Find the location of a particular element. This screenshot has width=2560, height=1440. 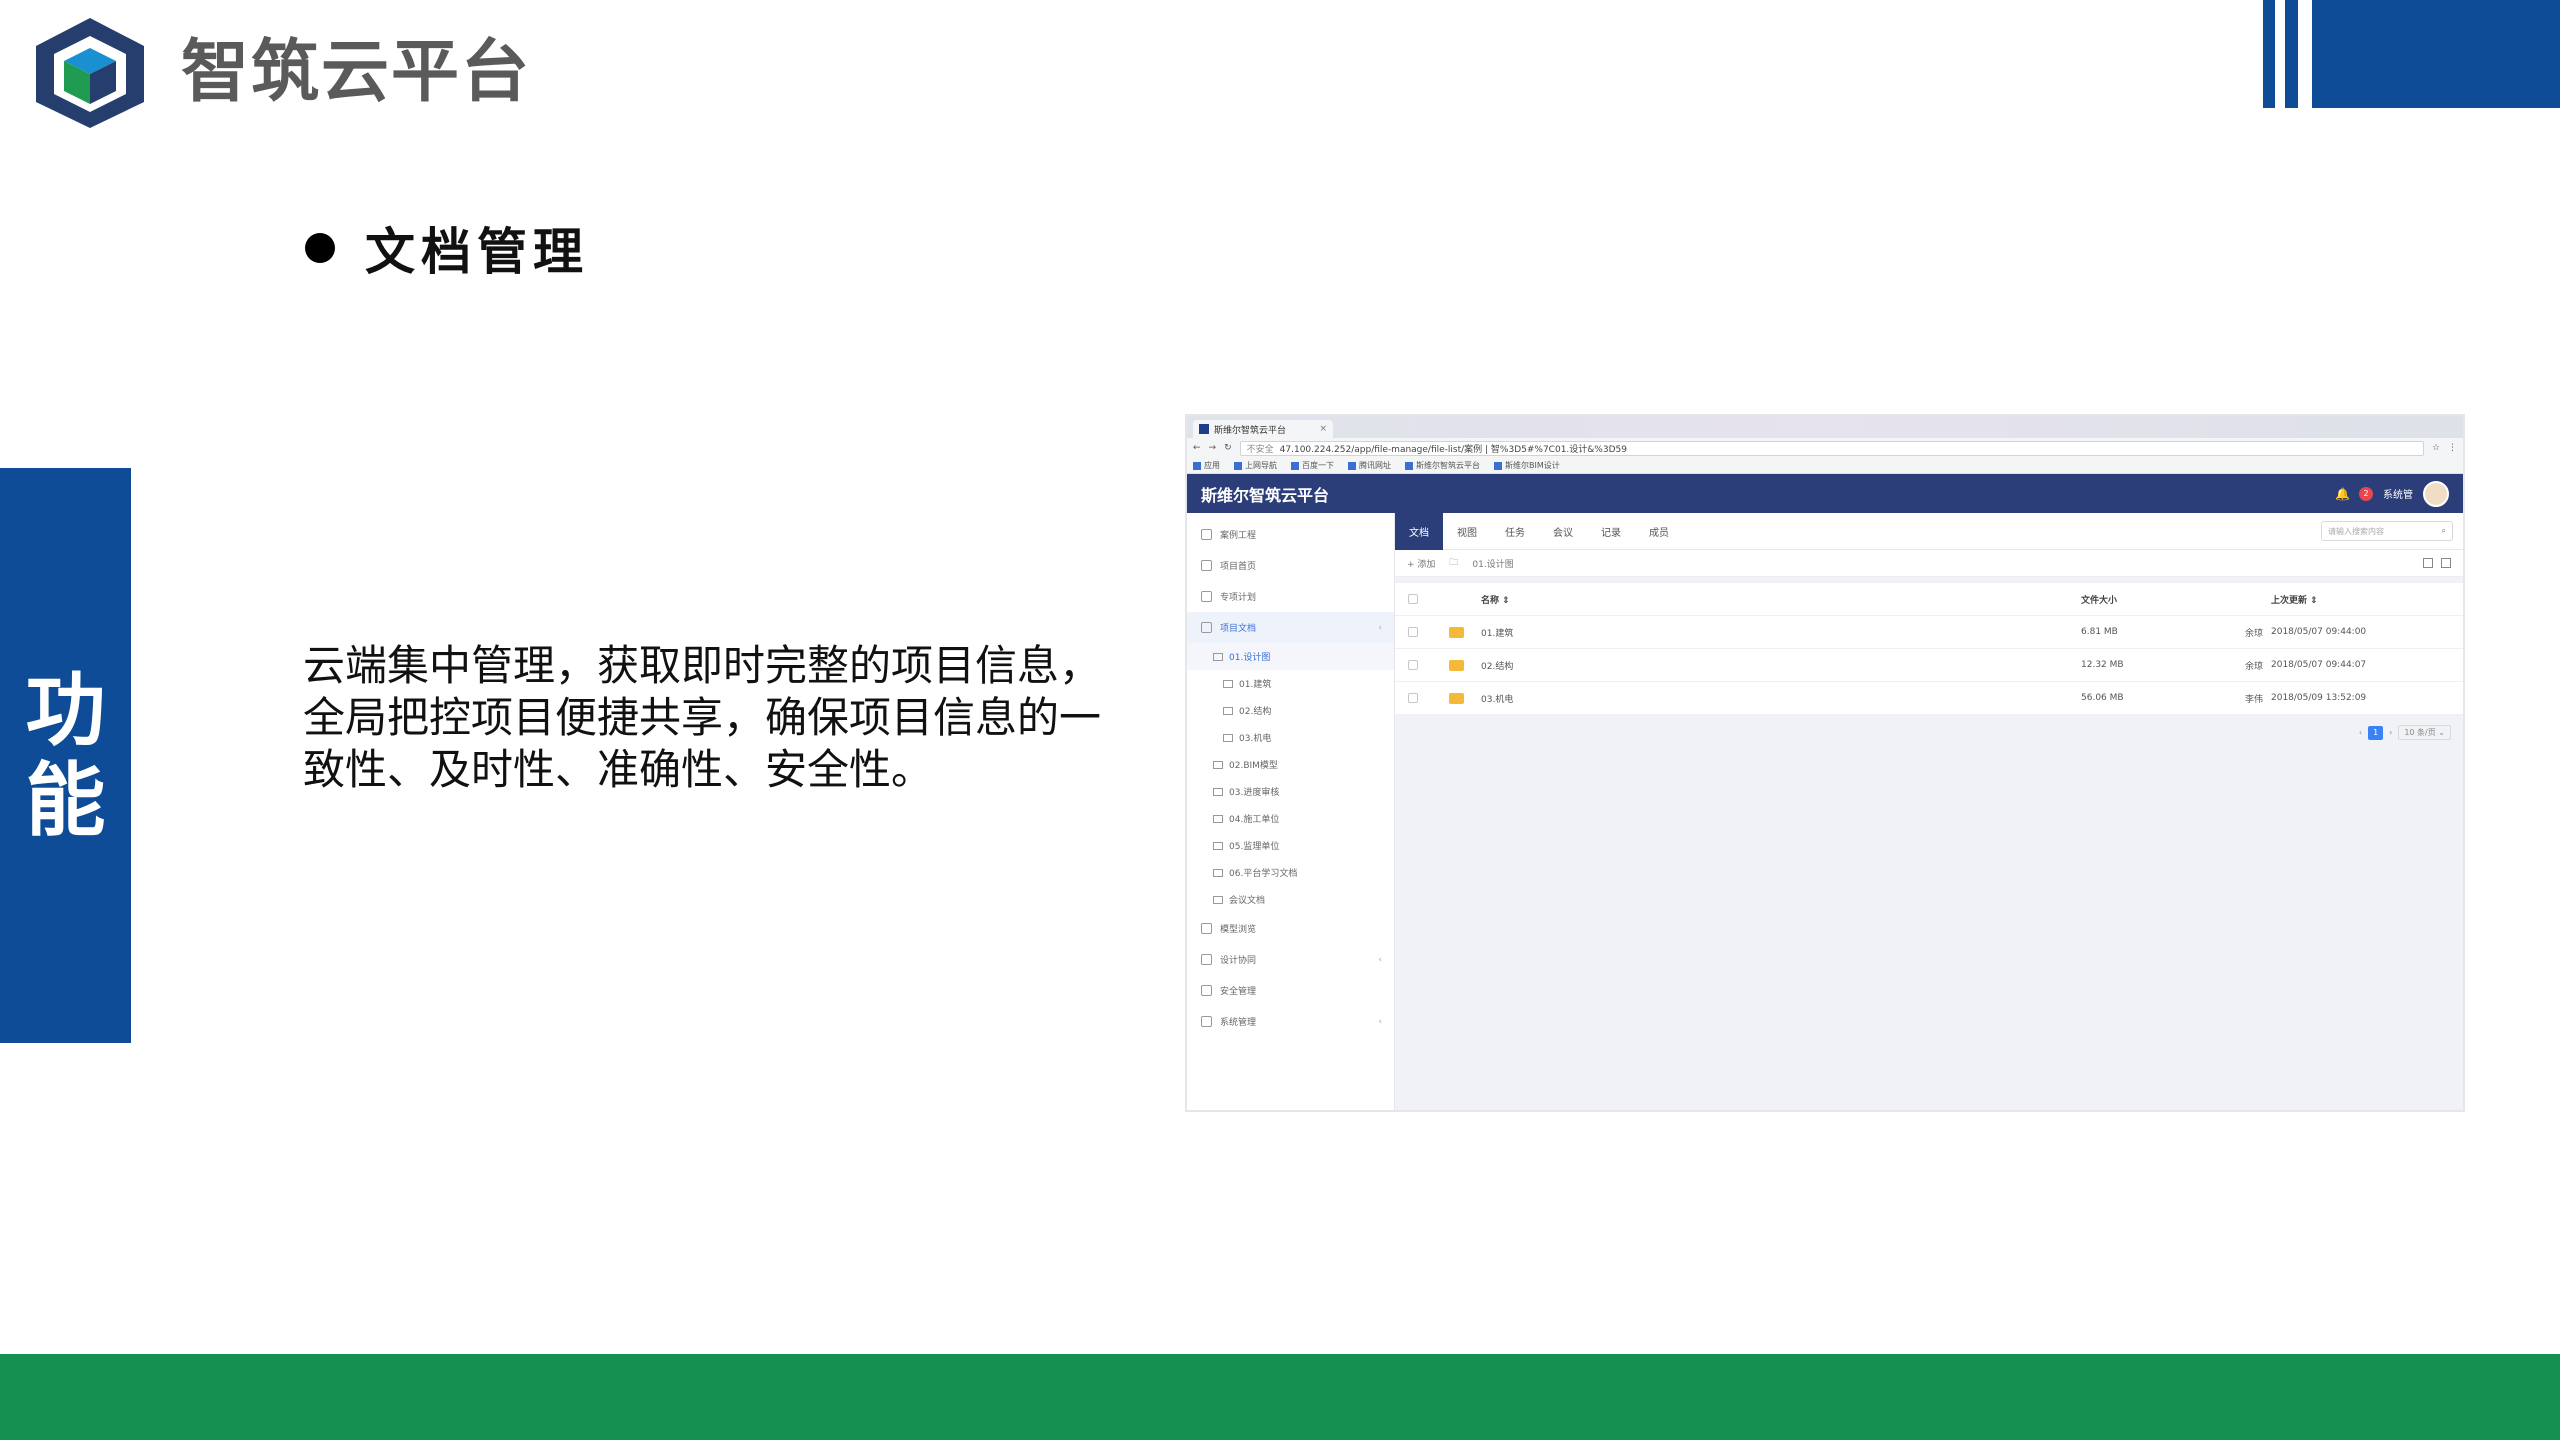

table-header: 名称 ⇕ 文件大小 上次更新 ⇕ is located at coordinates (1929, 599).